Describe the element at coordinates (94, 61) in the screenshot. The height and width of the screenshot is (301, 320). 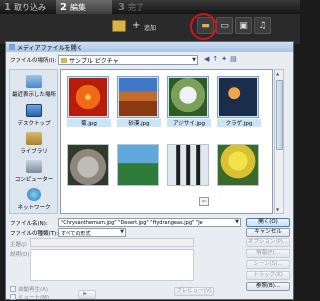
I see `look-in-value: サンプル ピクチャ` at that location.